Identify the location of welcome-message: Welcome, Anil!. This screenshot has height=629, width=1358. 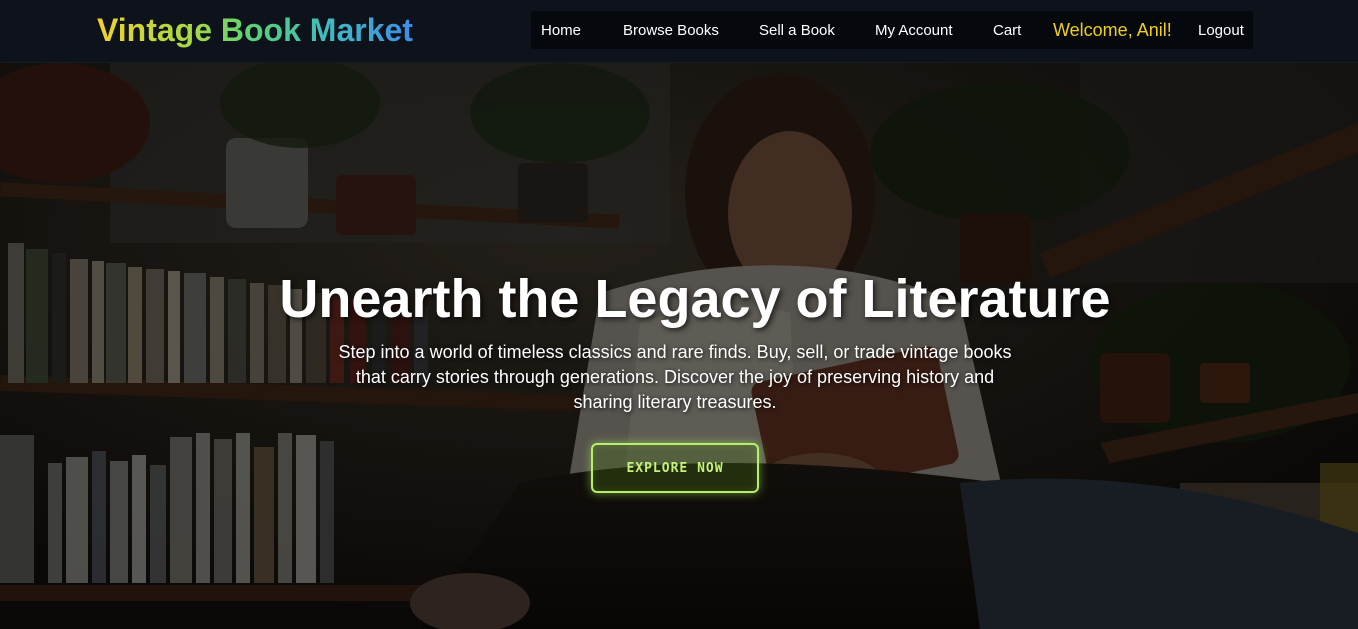
(1112, 30).